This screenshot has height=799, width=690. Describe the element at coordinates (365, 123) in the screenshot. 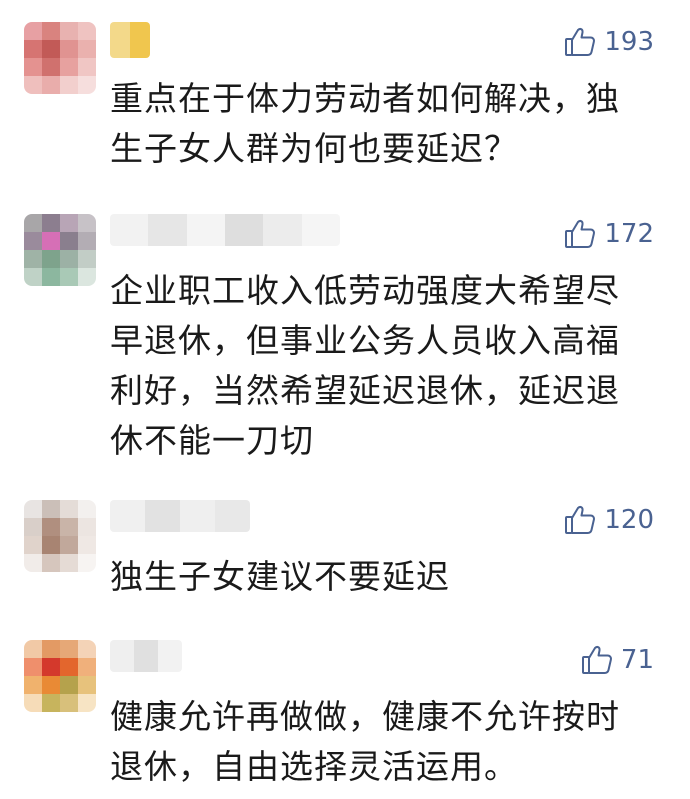

I see `comment-text: 重点在于体力劳动者如何解决，独生子女人群为何也要延迟？` at that location.